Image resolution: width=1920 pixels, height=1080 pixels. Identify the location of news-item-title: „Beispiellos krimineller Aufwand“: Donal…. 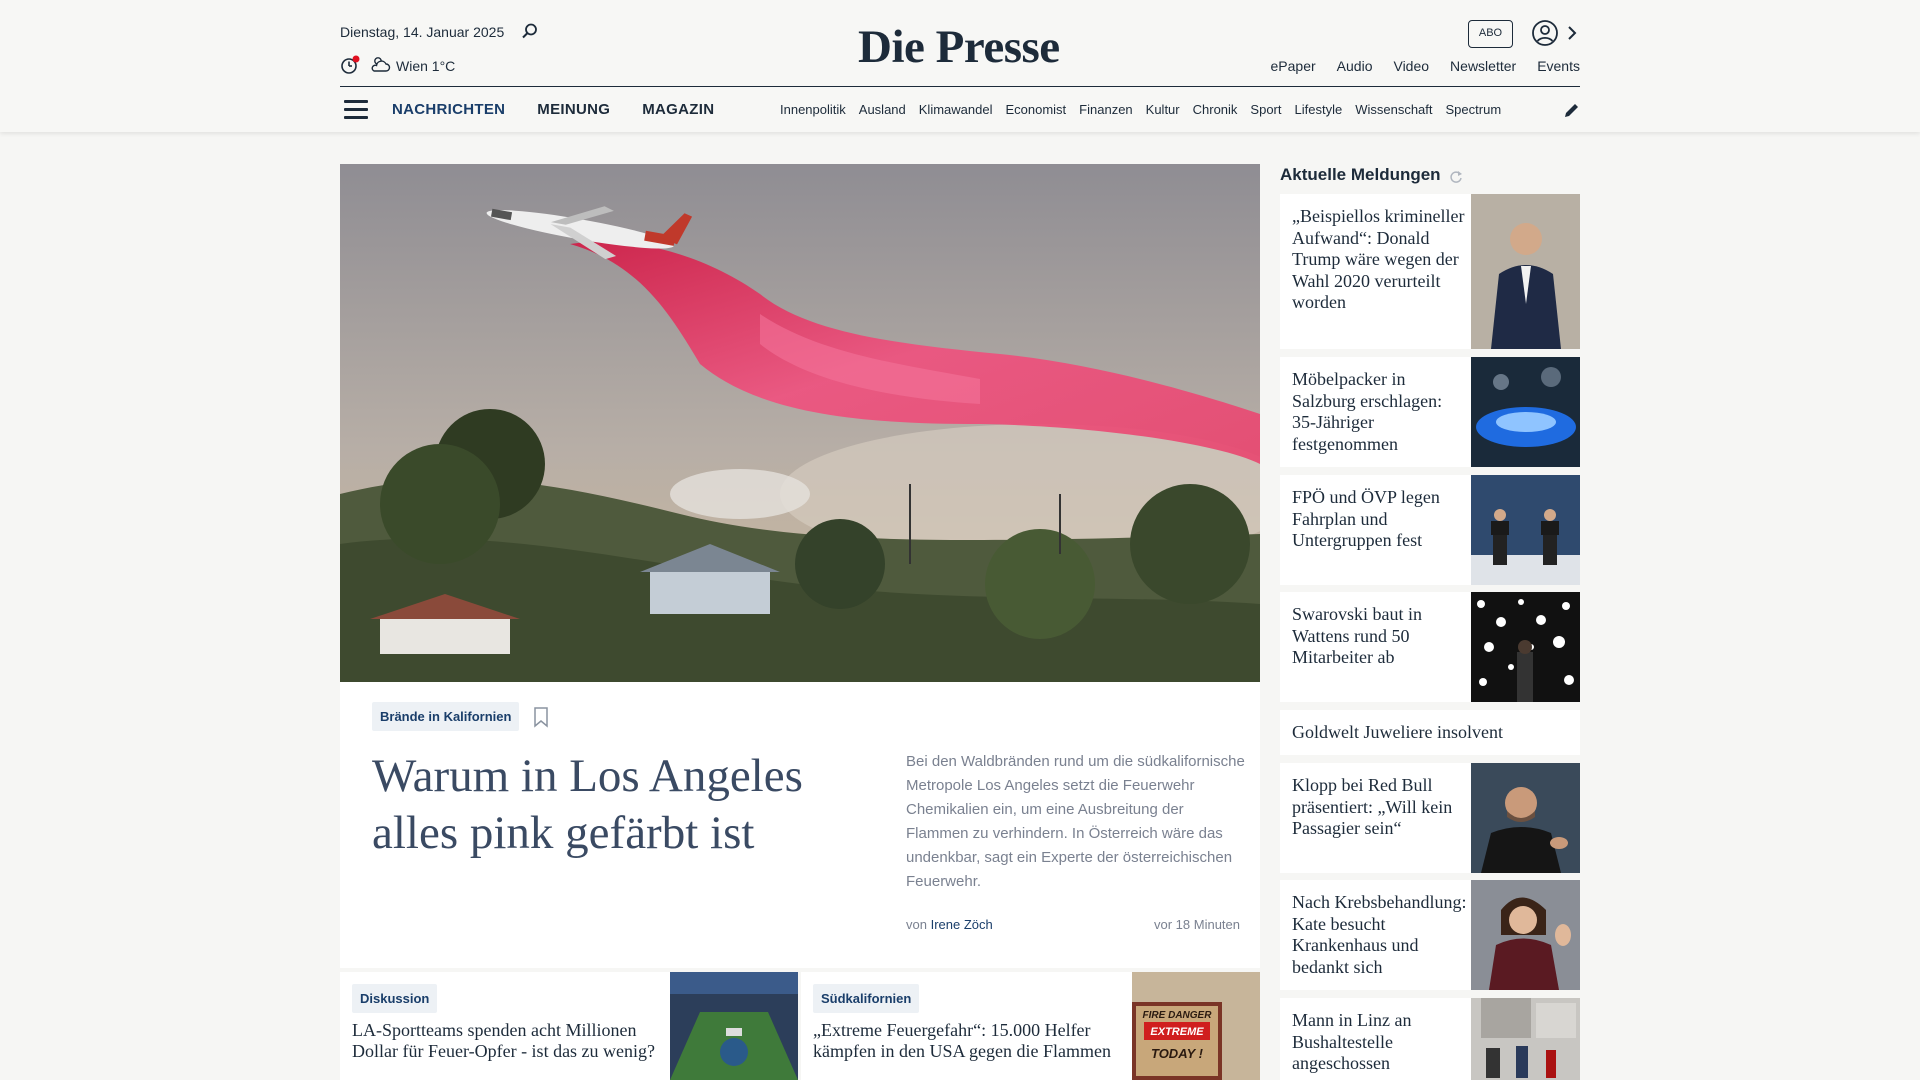
(1379, 260).